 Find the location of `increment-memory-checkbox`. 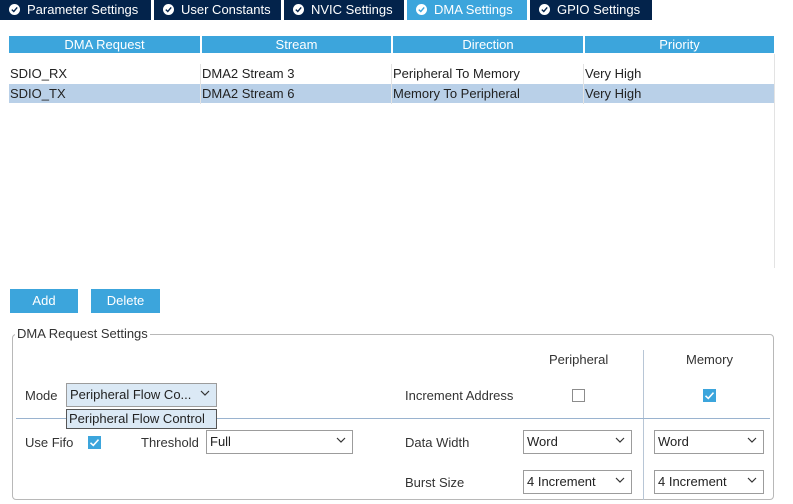

increment-memory-checkbox is located at coordinates (709, 395).